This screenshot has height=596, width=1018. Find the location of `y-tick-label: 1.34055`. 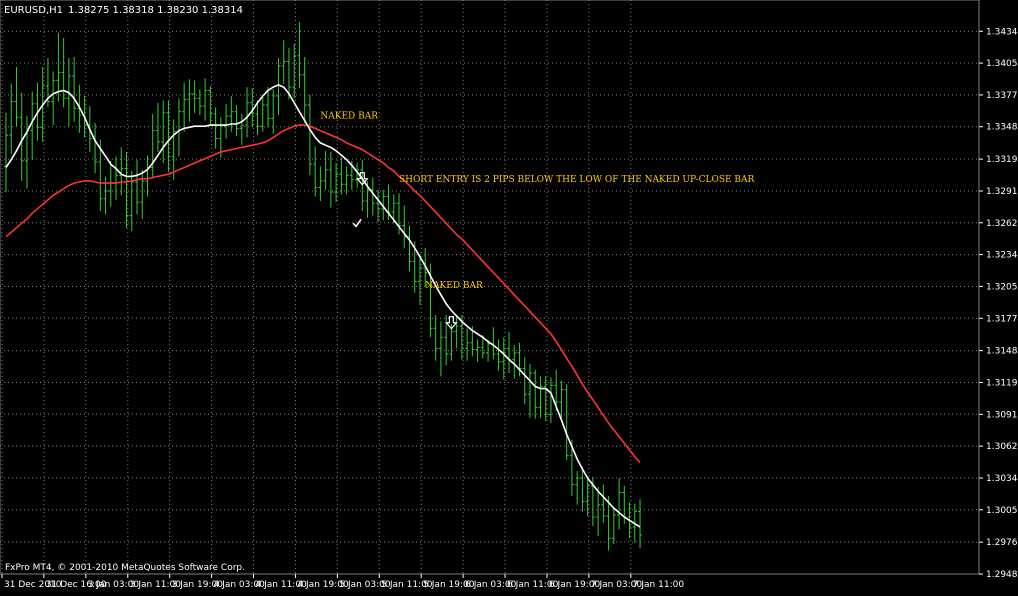

y-tick-label: 1.34055 is located at coordinates (1002, 64).